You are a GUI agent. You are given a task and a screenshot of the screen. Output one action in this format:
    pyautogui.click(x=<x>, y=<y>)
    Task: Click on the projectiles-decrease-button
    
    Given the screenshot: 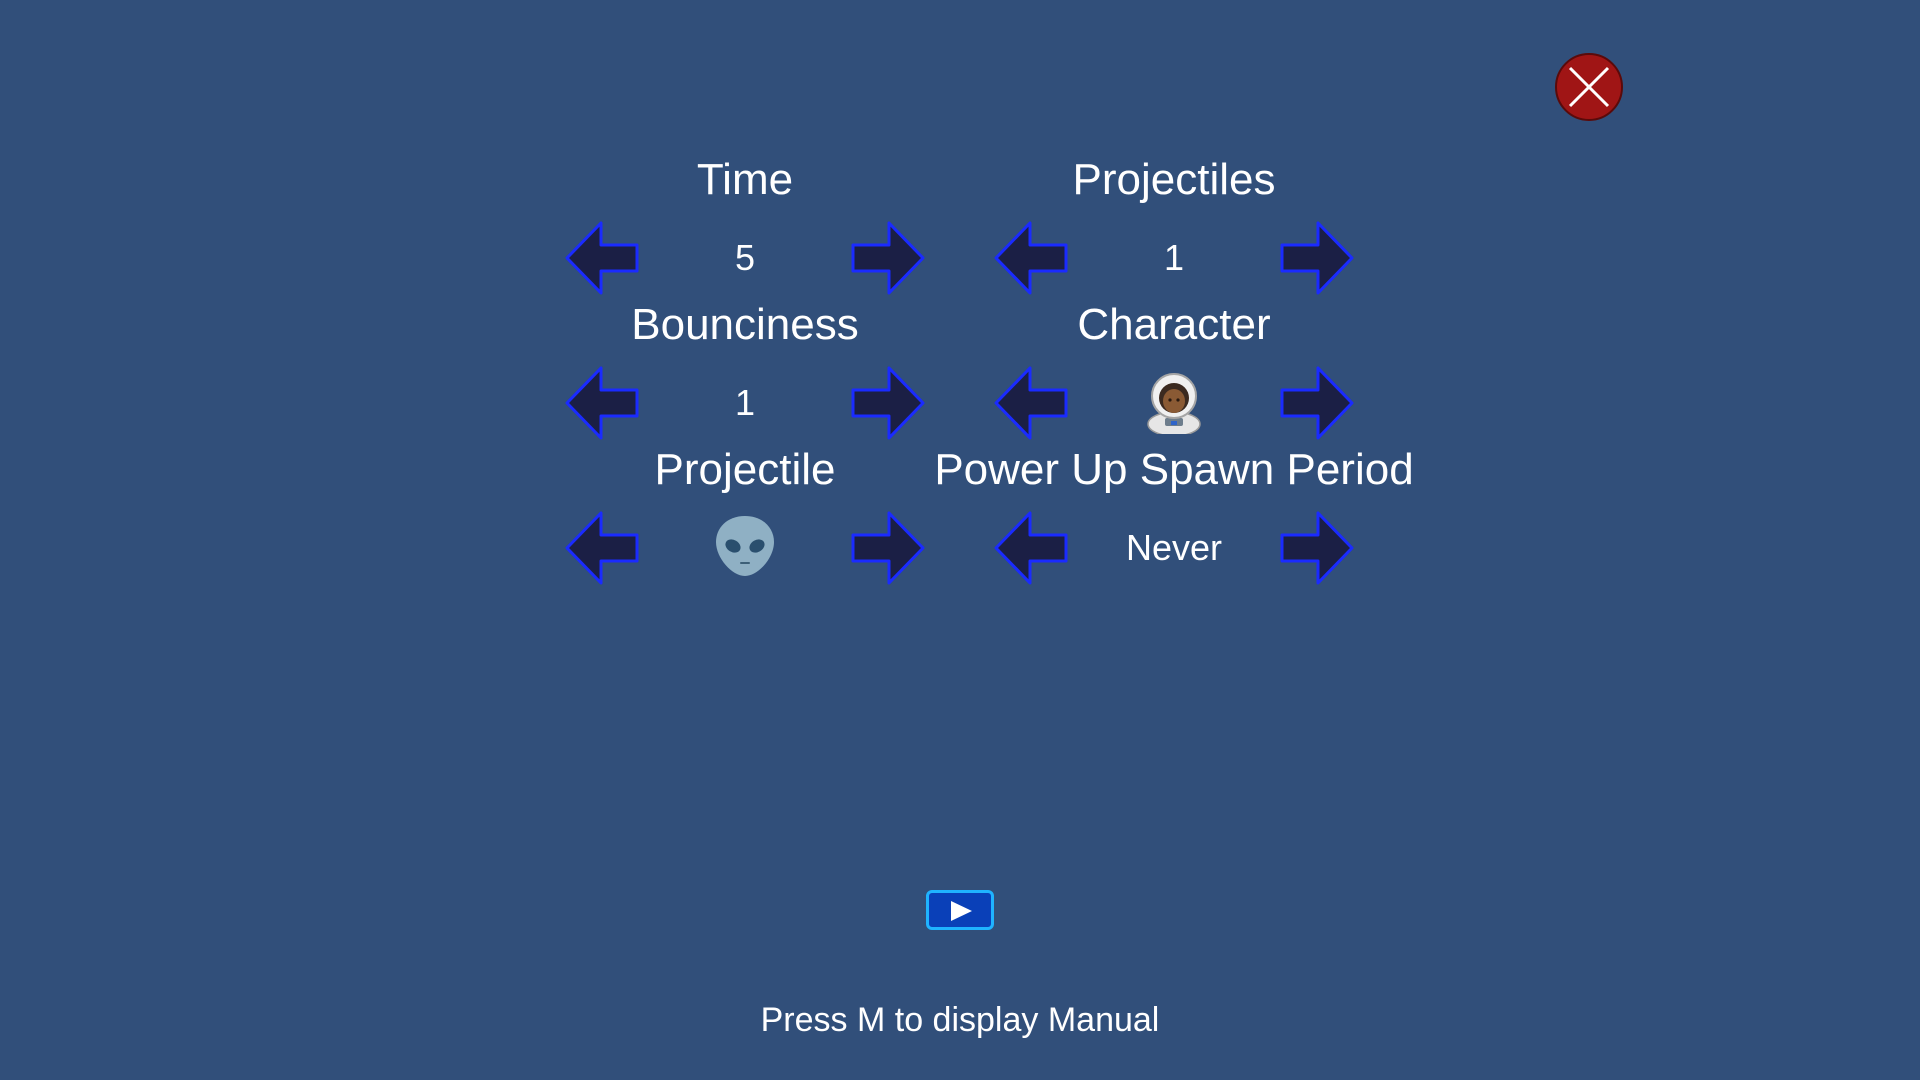 What is the action you would take?
    pyautogui.click(x=1031, y=258)
    